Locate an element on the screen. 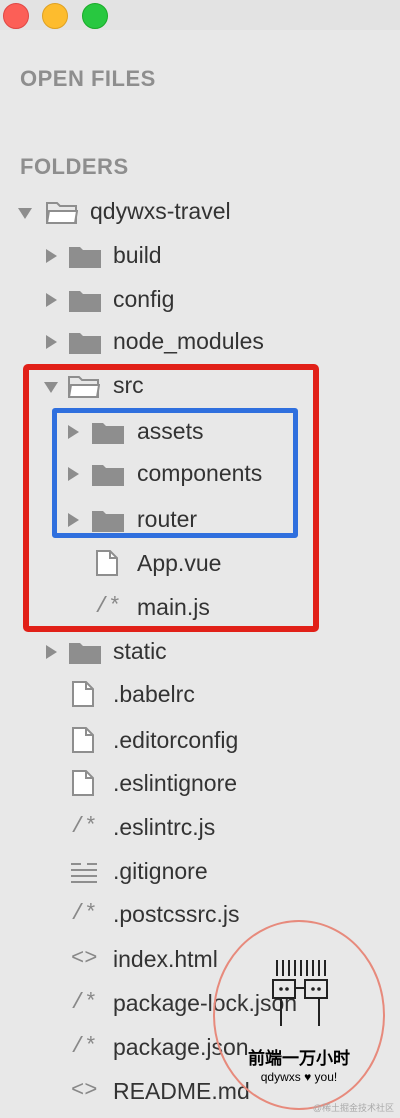 This screenshot has width=400, height=1118. tree-item-static: static is located at coordinates (200, 652).